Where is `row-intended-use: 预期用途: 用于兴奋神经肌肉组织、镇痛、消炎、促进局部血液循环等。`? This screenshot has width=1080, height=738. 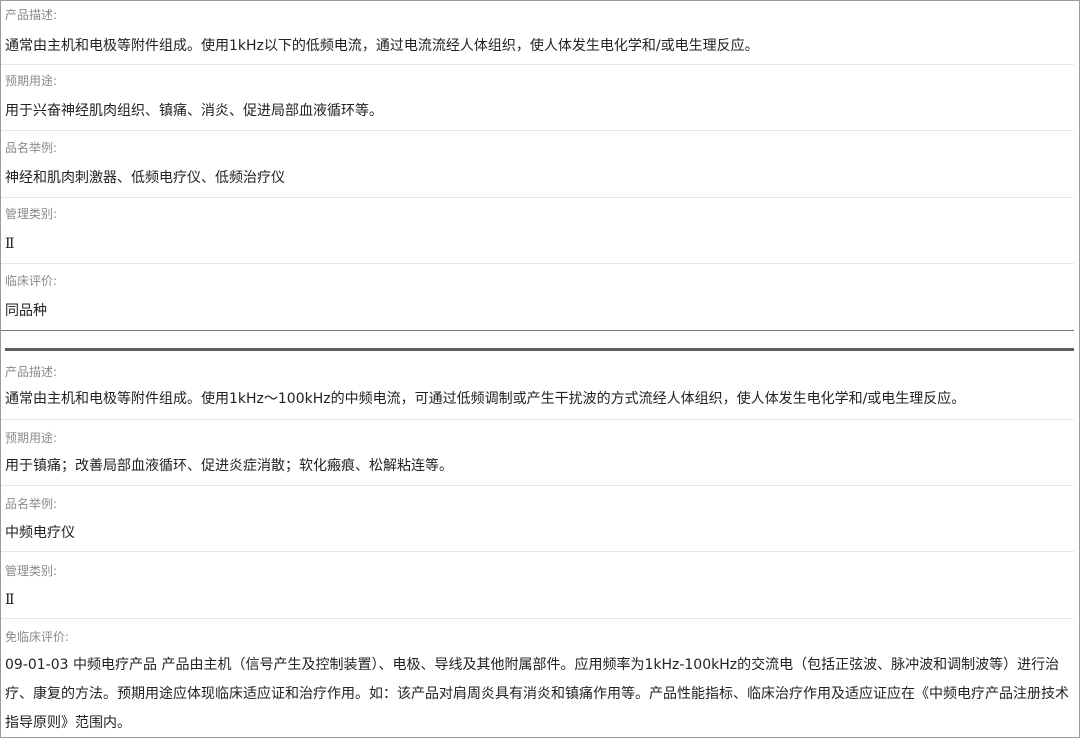 row-intended-use: 预期用途: 用于兴奋神经肌肉组织、镇痛、消炎、促进局部血液循环等。 is located at coordinates (537, 102).